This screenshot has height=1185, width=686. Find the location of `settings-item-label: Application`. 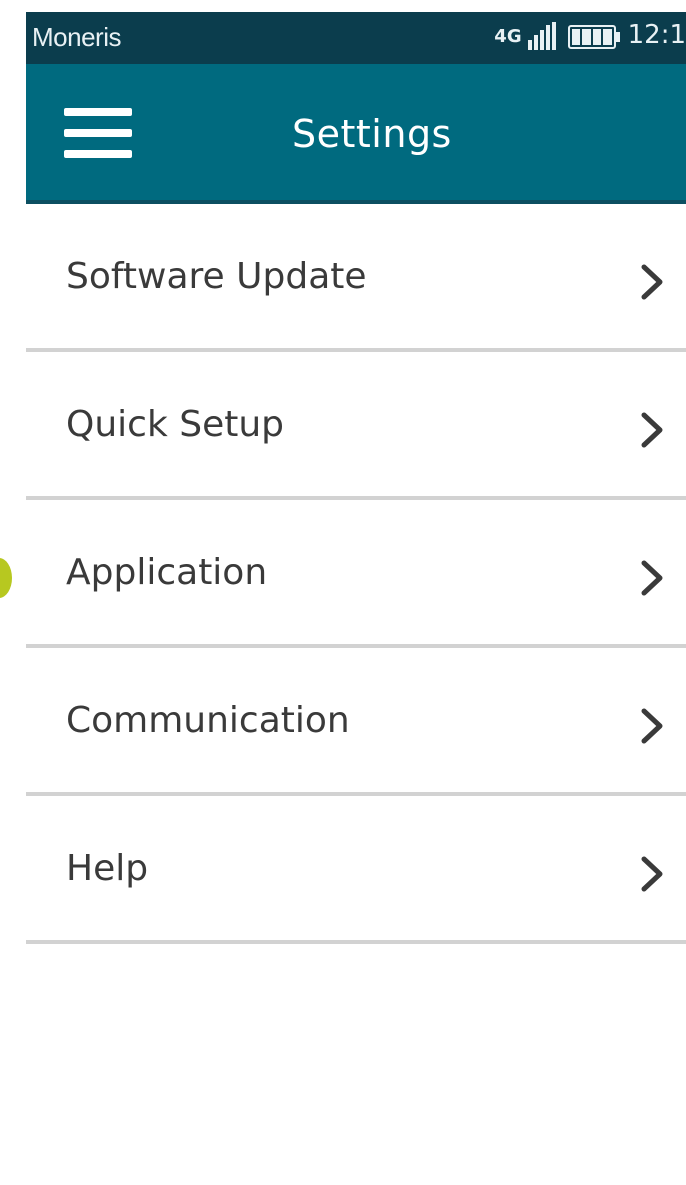

settings-item-label: Application is located at coordinates (167, 572).